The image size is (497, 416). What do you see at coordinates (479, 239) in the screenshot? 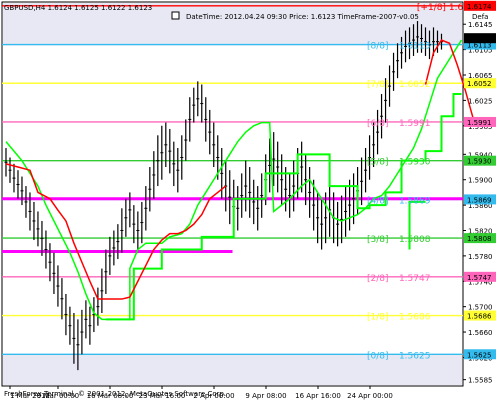
I see `price-tag-label-6: 1.5808` at bounding box center [479, 239].